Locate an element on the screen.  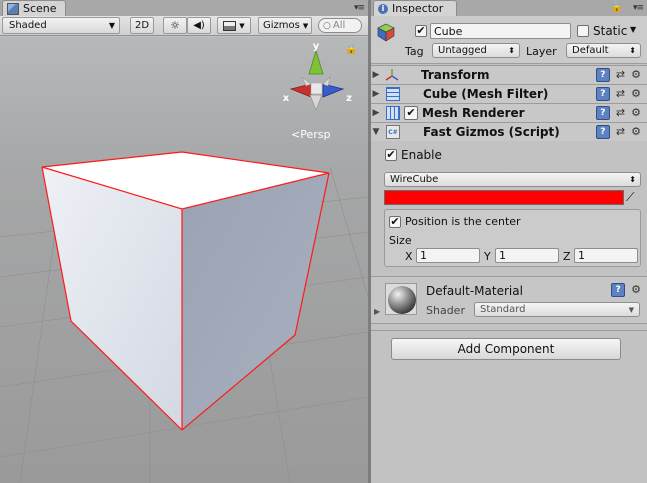
add-component-button: Add Component is located at coordinates (506, 349).